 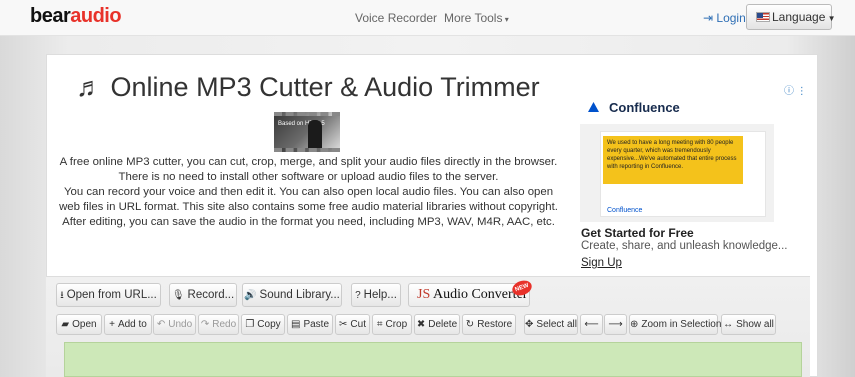 What do you see at coordinates (556, 324) in the screenshot?
I see `select-all-label: Select all` at bounding box center [556, 324].